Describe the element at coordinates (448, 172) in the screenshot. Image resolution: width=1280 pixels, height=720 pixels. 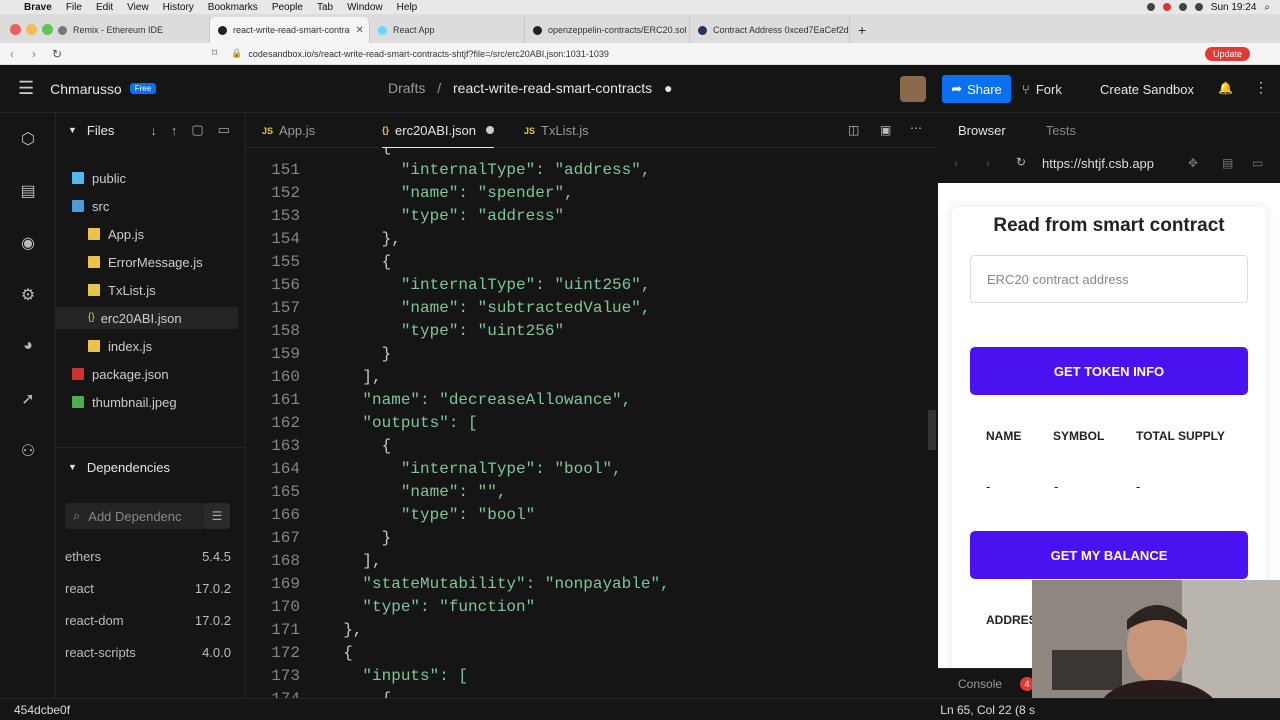
I see `code-line: 151 "internalType": "address",` at that location.